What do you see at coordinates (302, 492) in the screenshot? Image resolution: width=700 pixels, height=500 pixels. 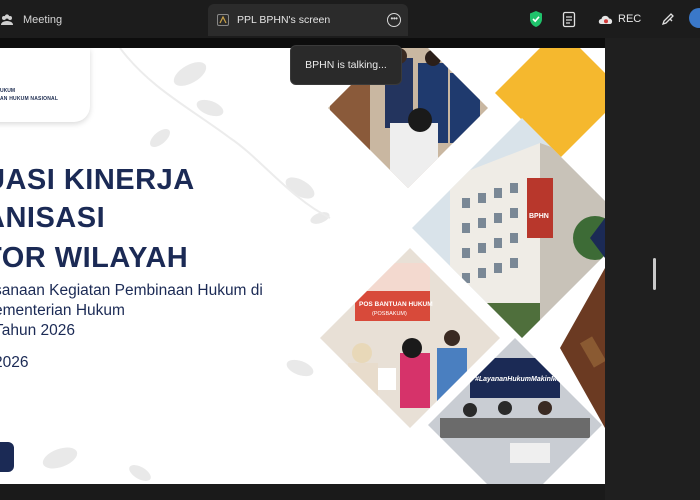 I see `bottom-bar` at bounding box center [302, 492].